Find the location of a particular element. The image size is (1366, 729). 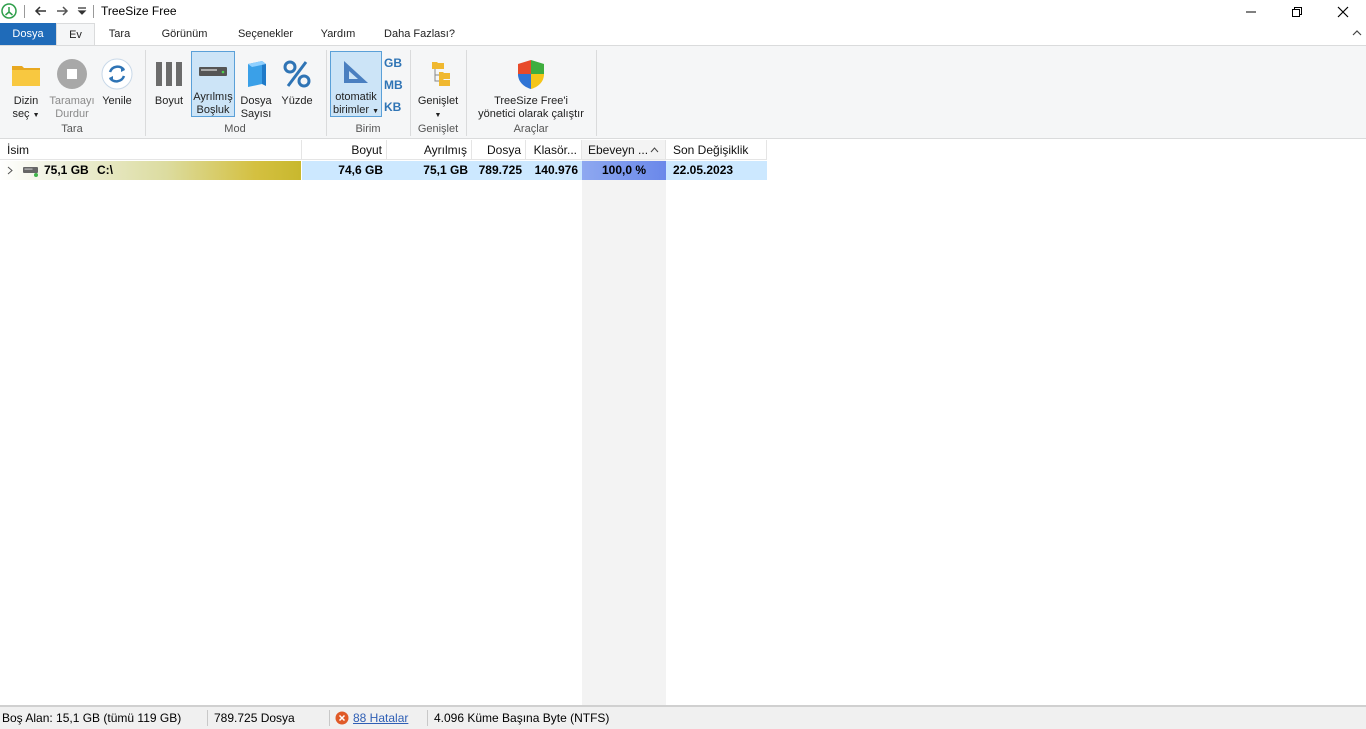

auto-units-button: otomatik birimler ▼ is located at coordinates (356, 84).